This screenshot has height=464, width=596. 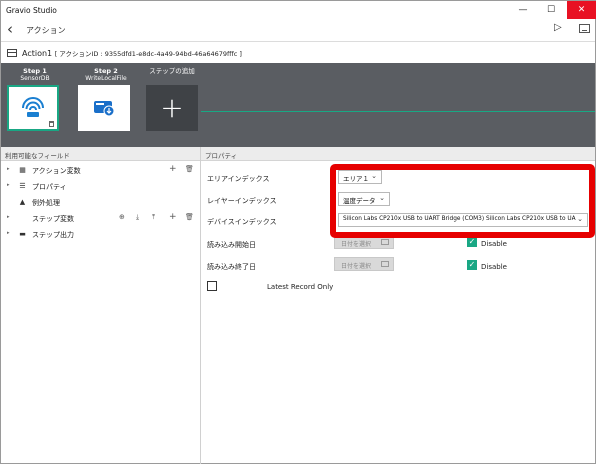 I want to click on app-header: ‹ アクション ▷, so click(x=298, y=30).